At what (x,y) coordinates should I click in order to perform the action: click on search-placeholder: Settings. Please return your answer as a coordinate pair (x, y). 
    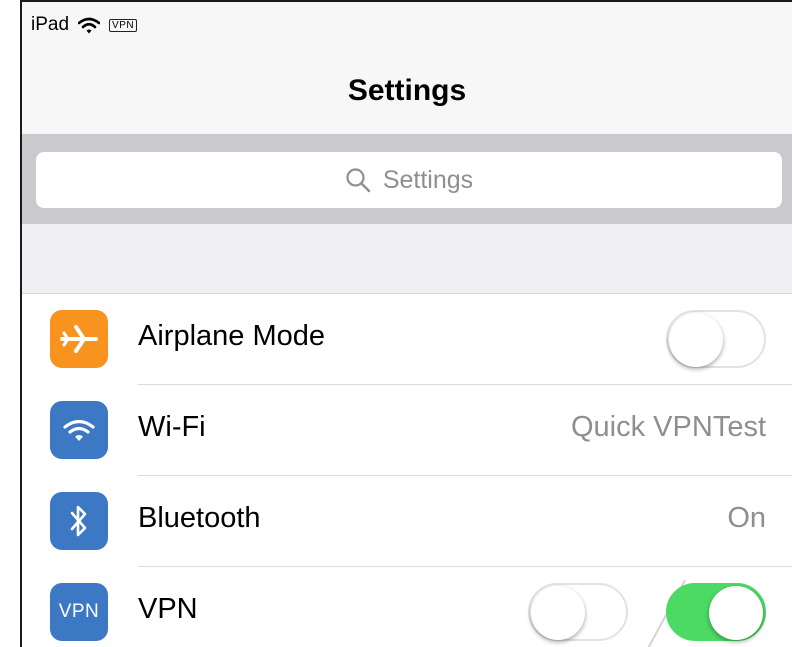
    Looking at the image, I should click on (428, 179).